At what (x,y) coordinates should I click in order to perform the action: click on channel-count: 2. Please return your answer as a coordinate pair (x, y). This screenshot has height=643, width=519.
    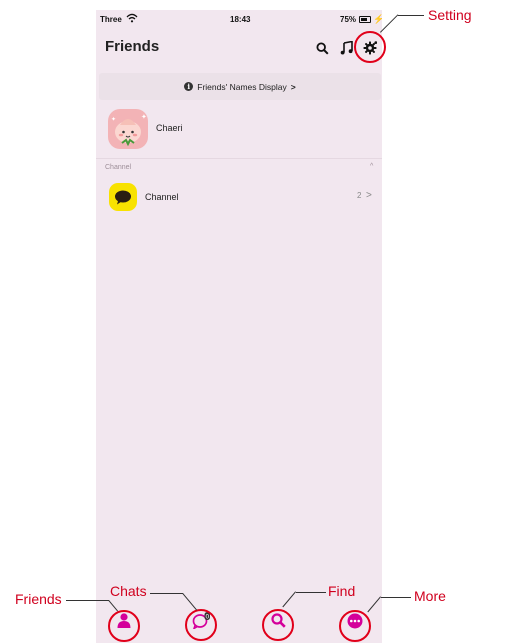
    Looking at the image, I should click on (359, 195).